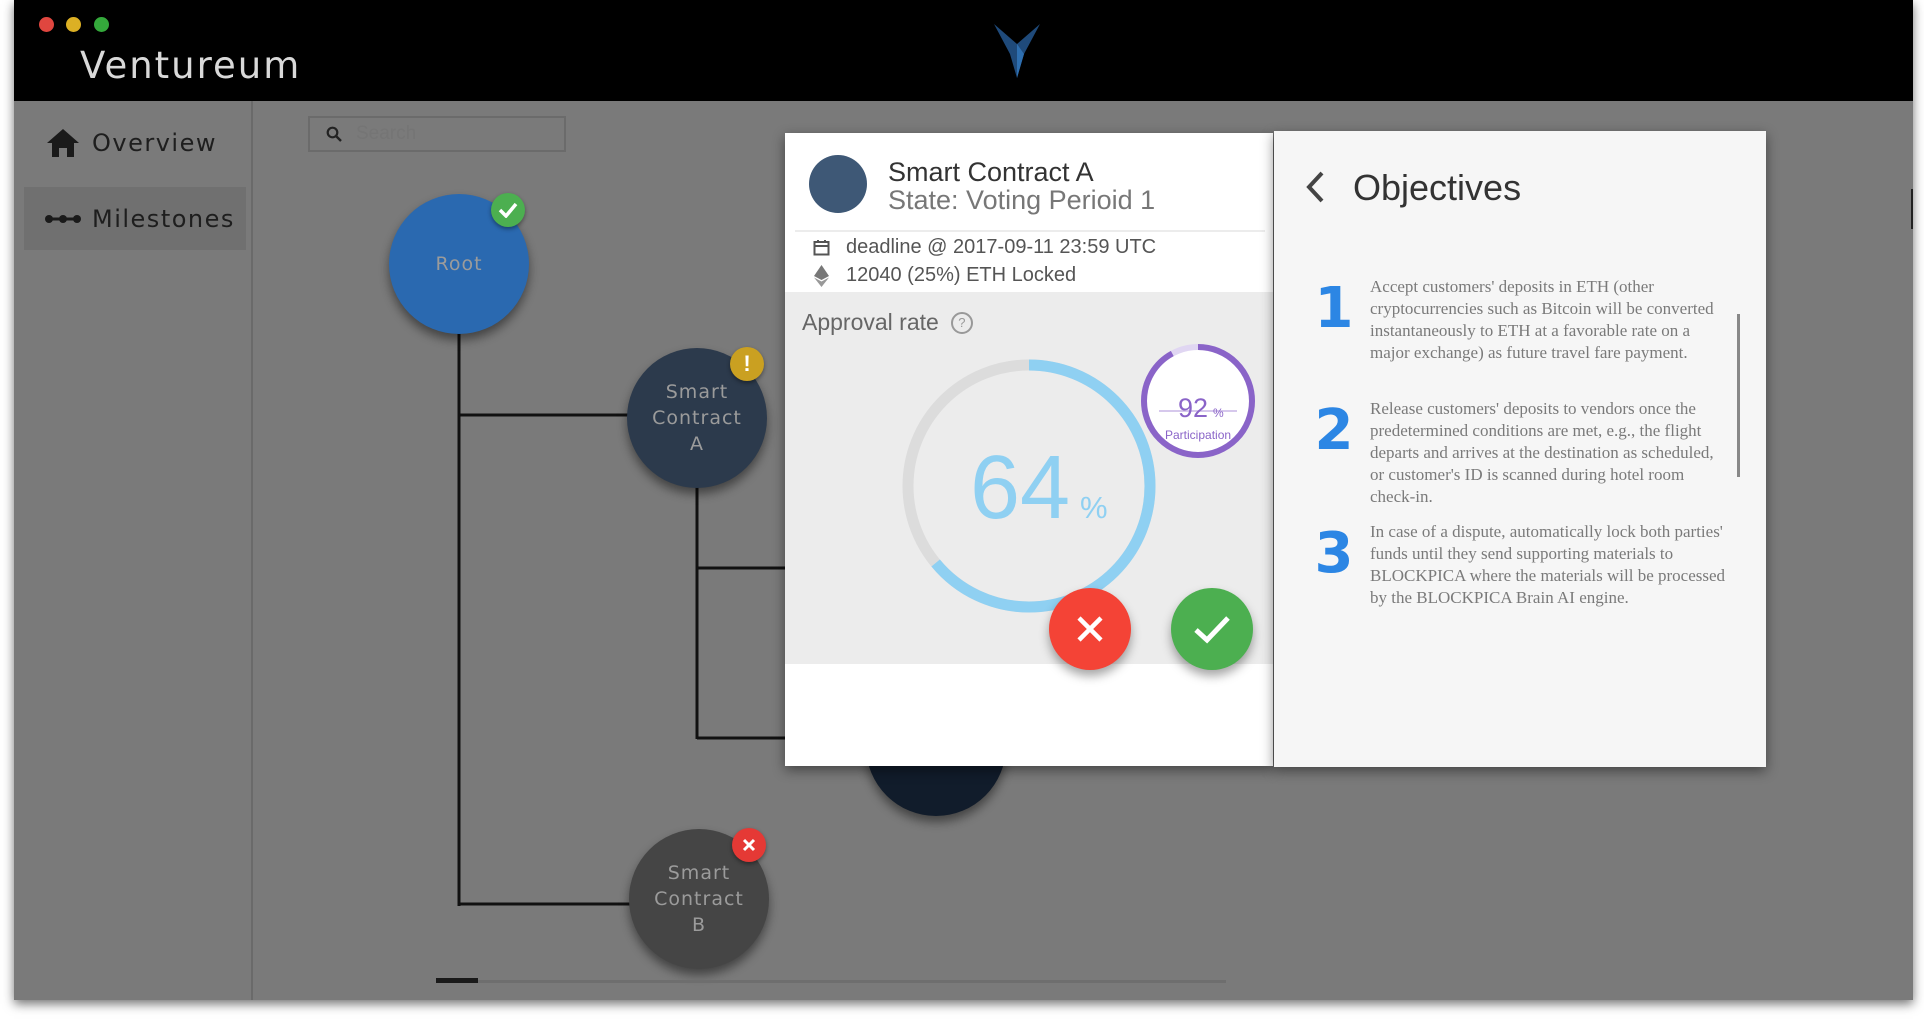 The width and height of the screenshot is (1924, 1022). Describe the element at coordinates (1030, 231) in the screenshot. I see `divider` at that location.